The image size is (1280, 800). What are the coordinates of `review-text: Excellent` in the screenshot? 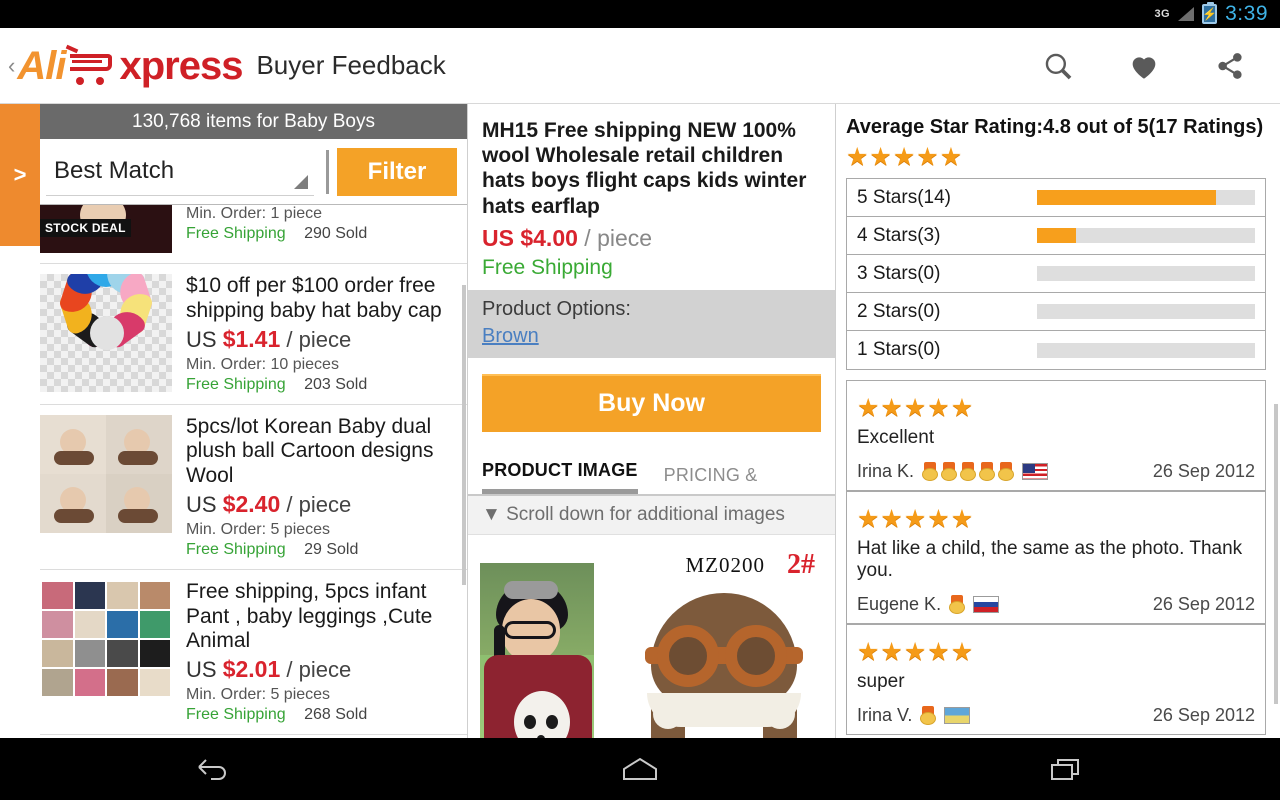 It's located at (896, 437).